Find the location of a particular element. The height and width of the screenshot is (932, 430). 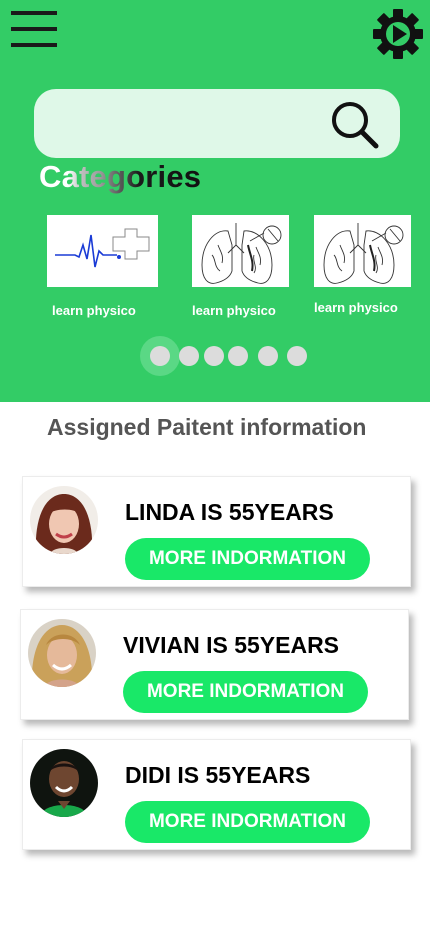

search-bar is located at coordinates (217, 123).